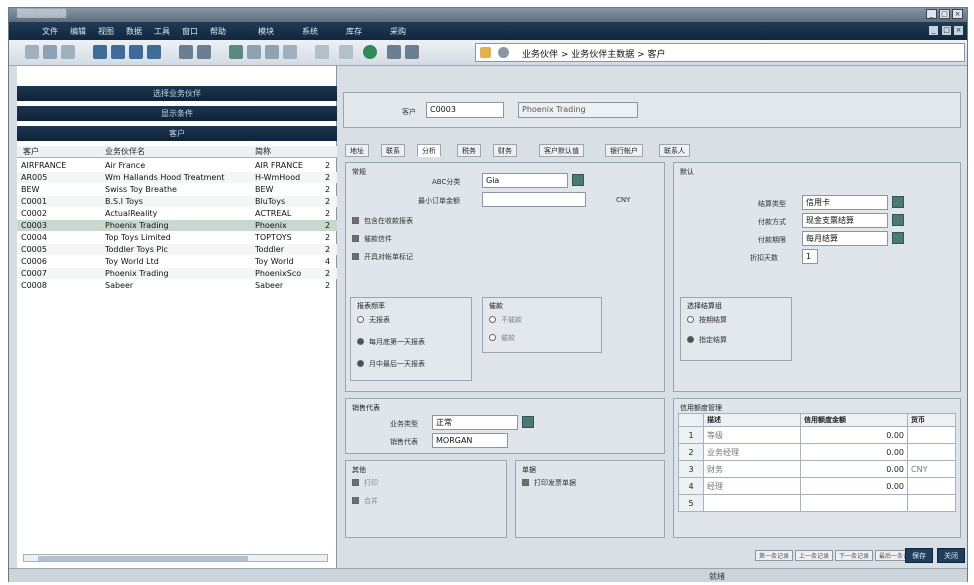  What do you see at coordinates (177, 189) in the screenshot?
I see `table-row: BEW Swiss Toy Breathe BEW 2` at bounding box center [177, 189].